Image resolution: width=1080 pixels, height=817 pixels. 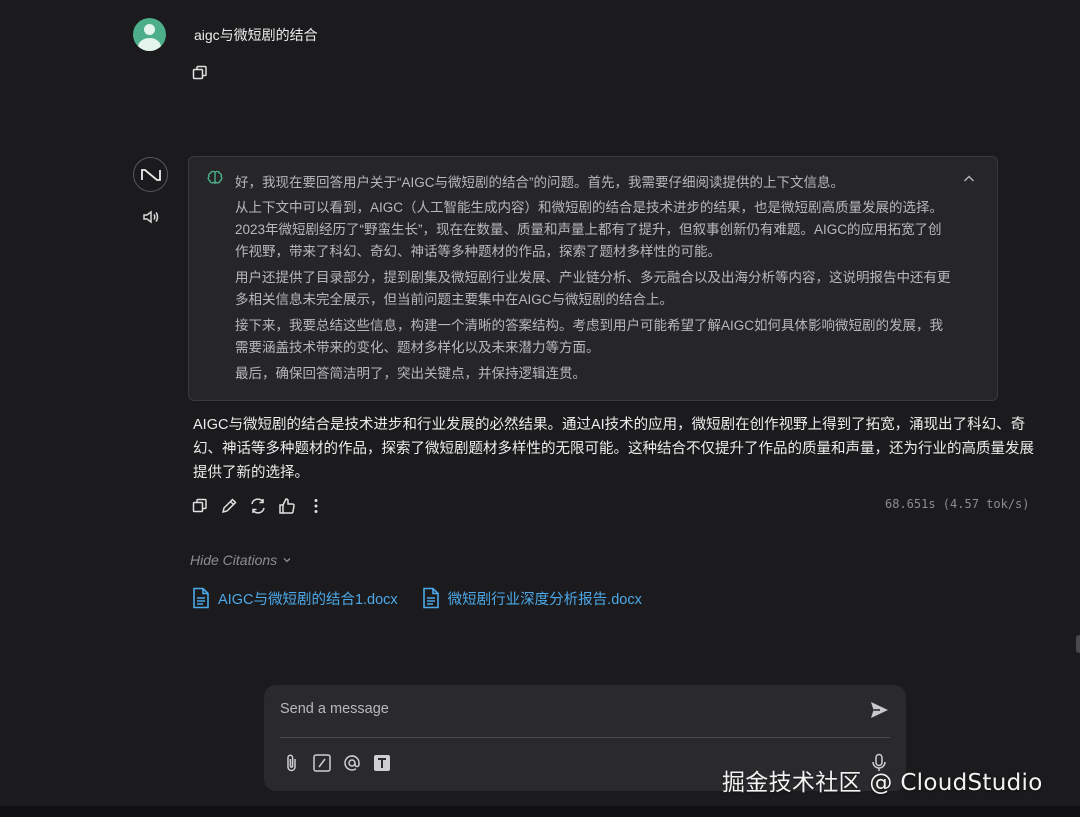 What do you see at coordinates (234, 560) in the screenshot?
I see `hide-citations-label: Hide Citations` at bounding box center [234, 560].